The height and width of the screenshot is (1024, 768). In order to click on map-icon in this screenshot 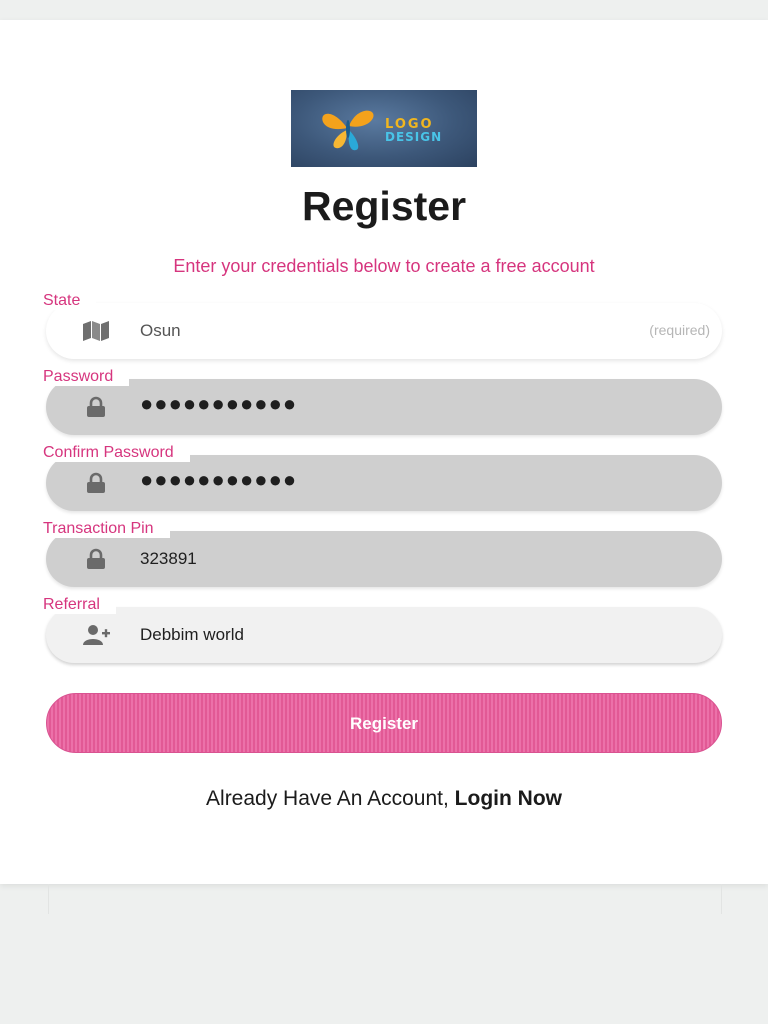, I will do `click(96, 331)`.